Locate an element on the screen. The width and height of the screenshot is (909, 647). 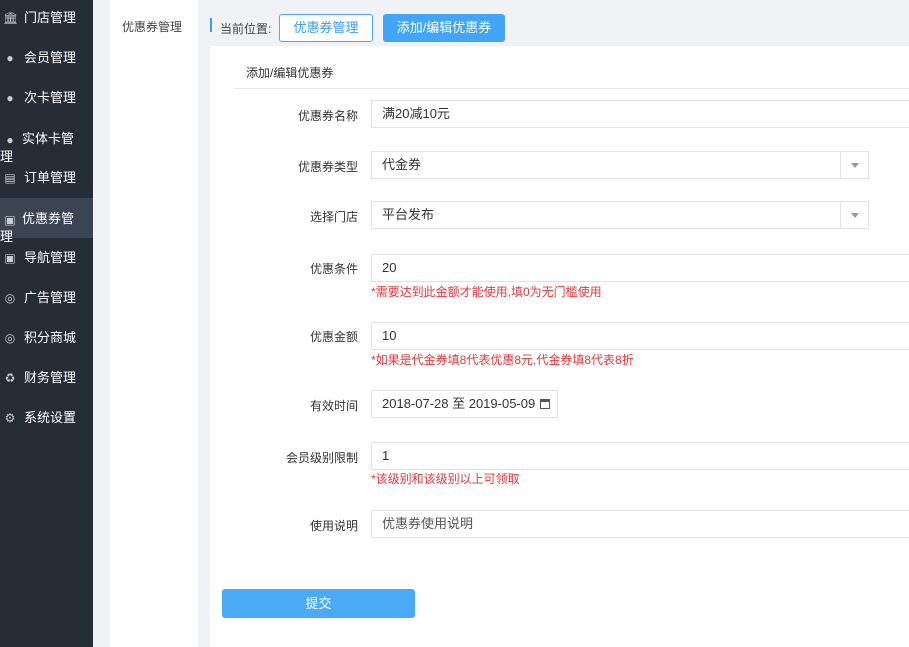
bank-icon: 🏛 is located at coordinates (11, 18).